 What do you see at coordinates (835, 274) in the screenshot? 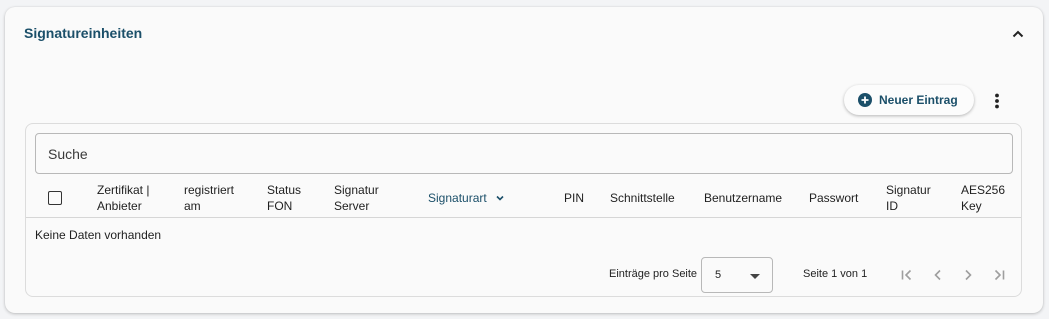
I see `page-info: Seite 1 von 1` at bounding box center [835, 274].